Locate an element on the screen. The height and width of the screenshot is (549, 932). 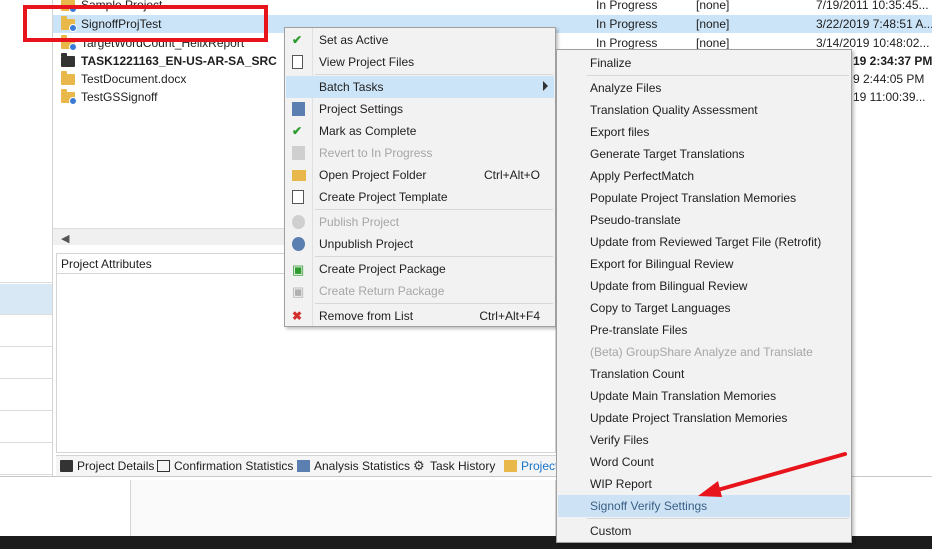
document-icon is located at coordinates (297, 62).